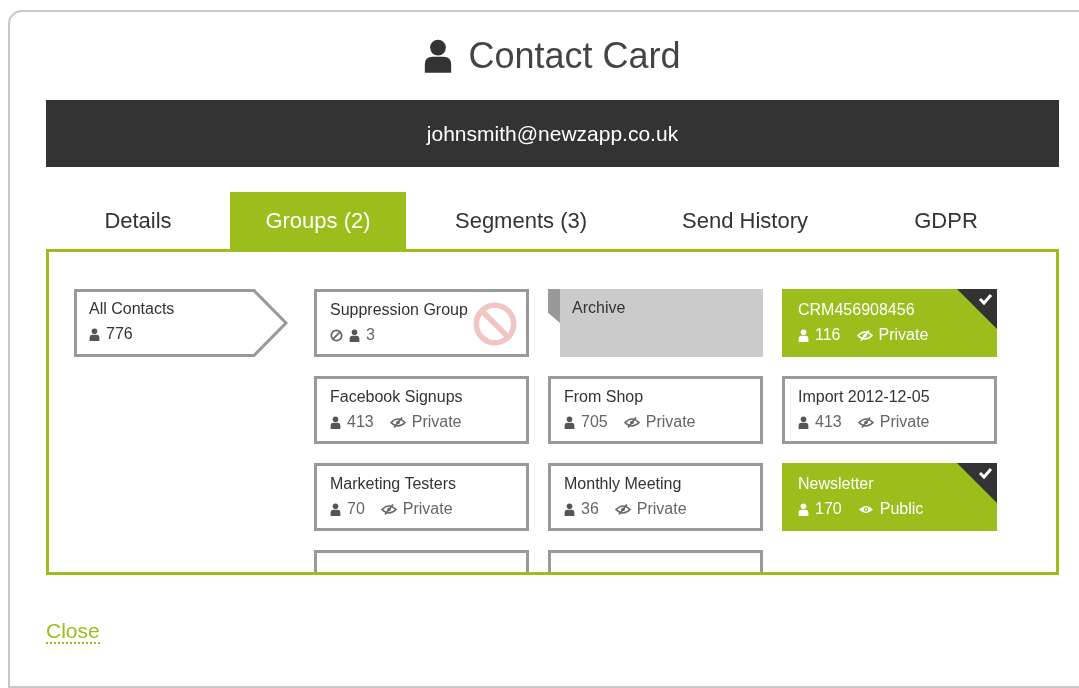 The width and height of the screenshot is (1079, 688). Describe the element at coordinates (946, 220) in the screenshot. I see `tab: GDPR` at that location.